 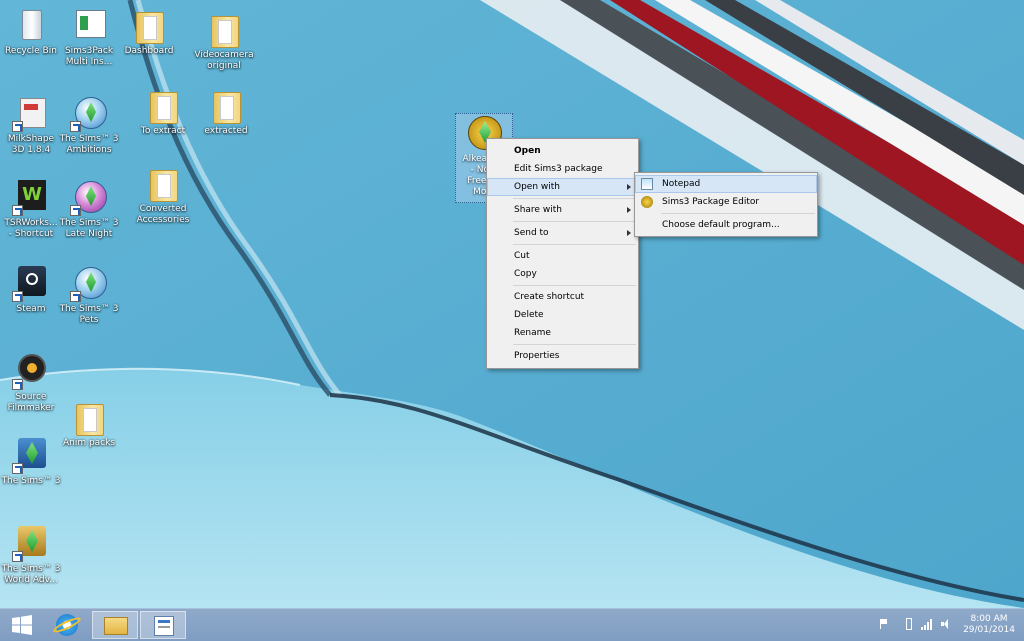 I want to click on desktop-icon-converted-accessories: Converted Accessories, so click(x=163, y=195).